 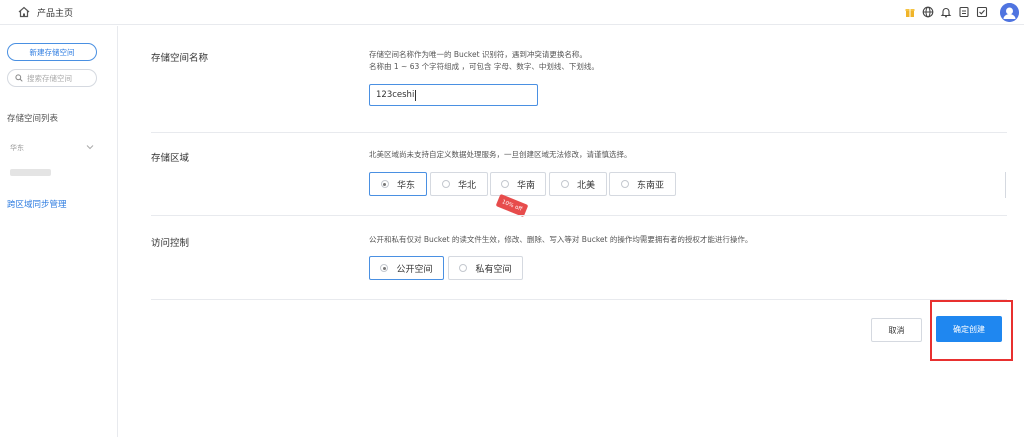 I want to click on search-icon, so click(x=19, y=78).